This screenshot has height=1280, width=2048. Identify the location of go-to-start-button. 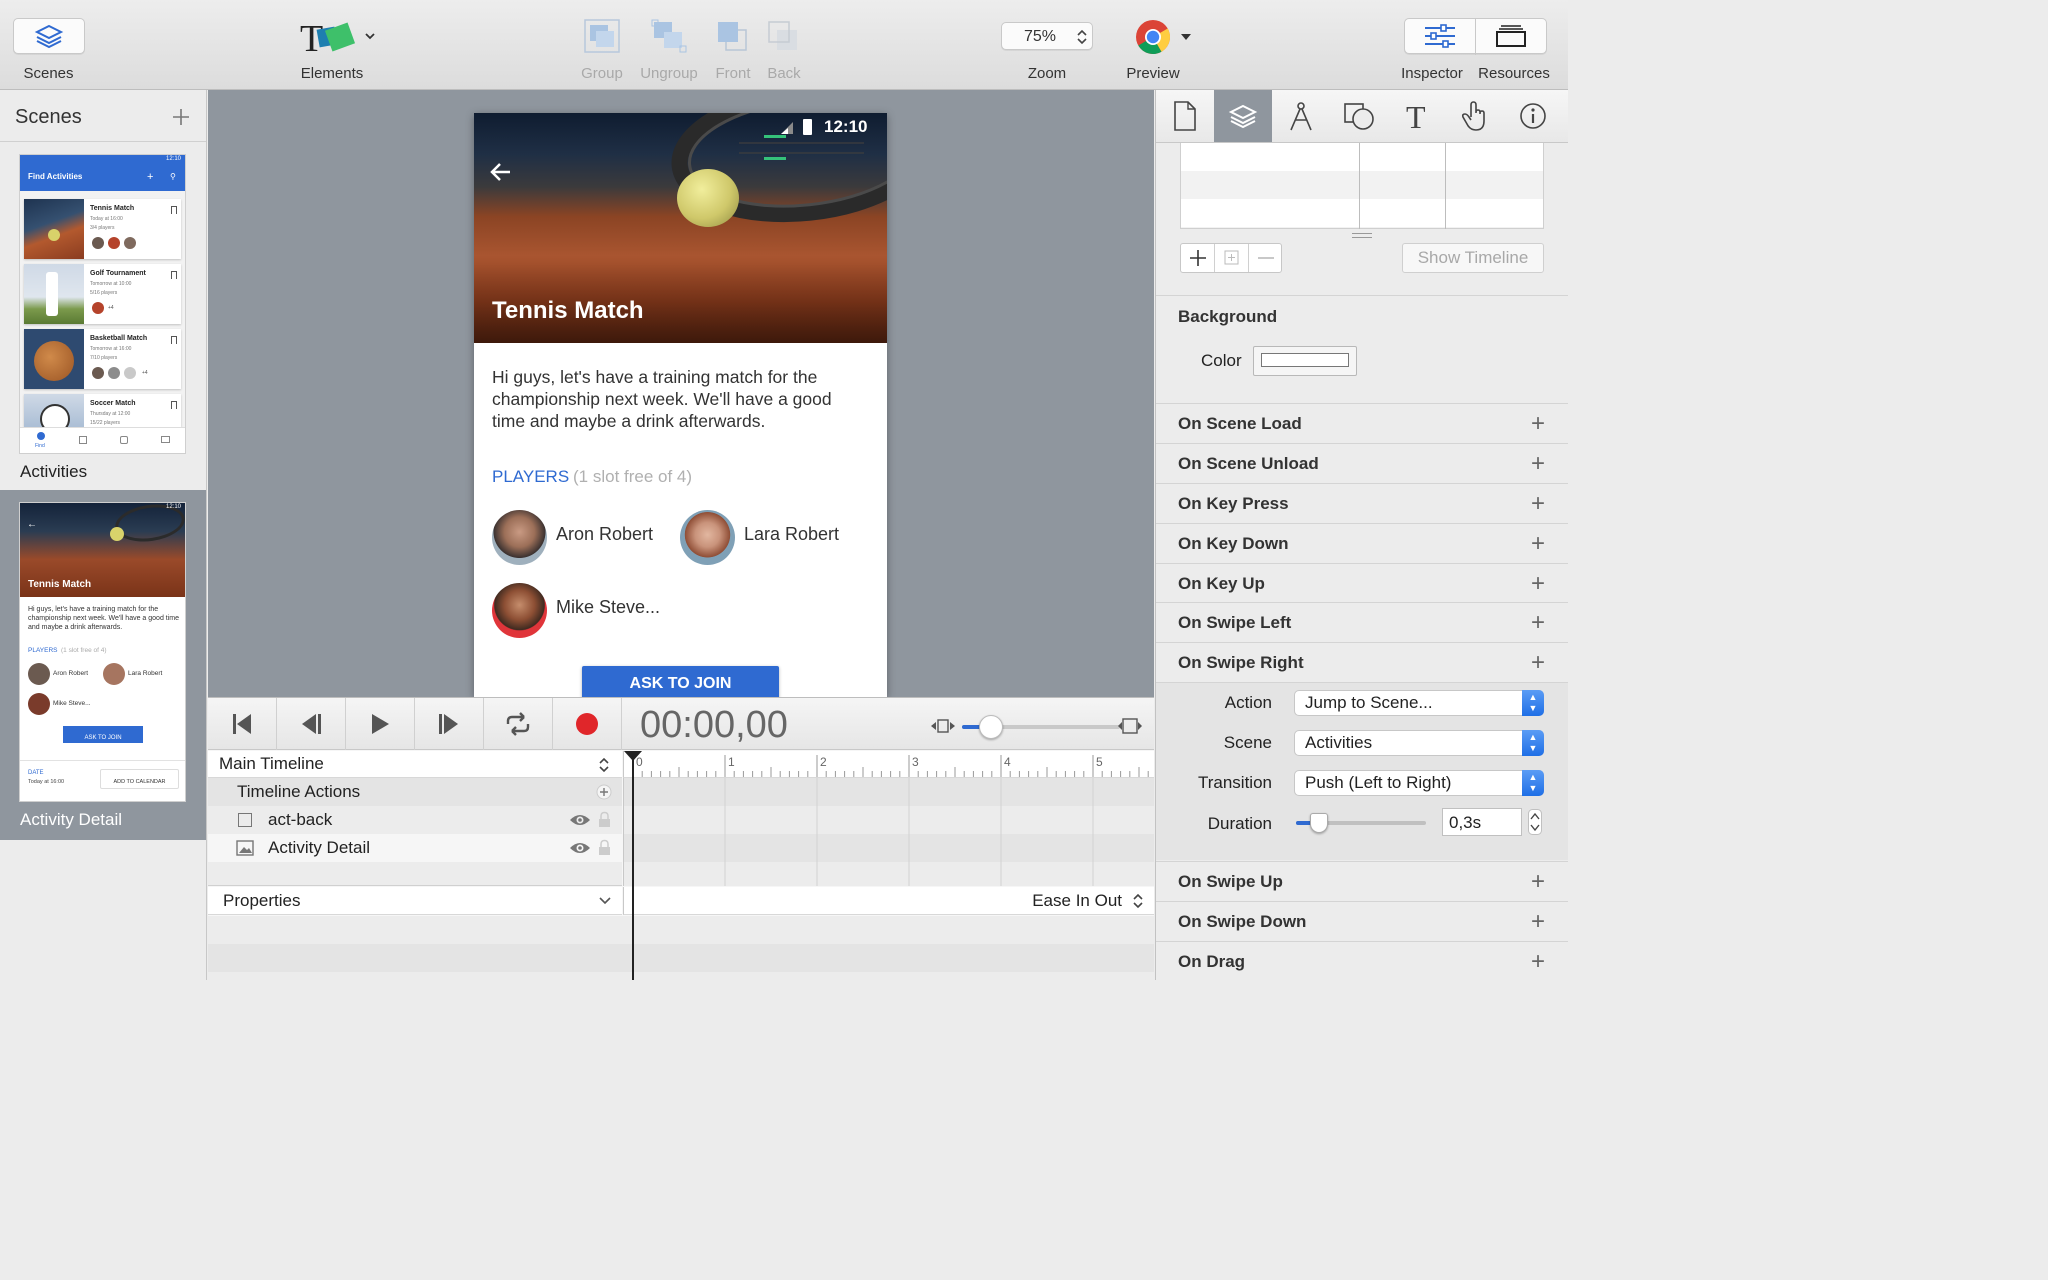
(242, 724).